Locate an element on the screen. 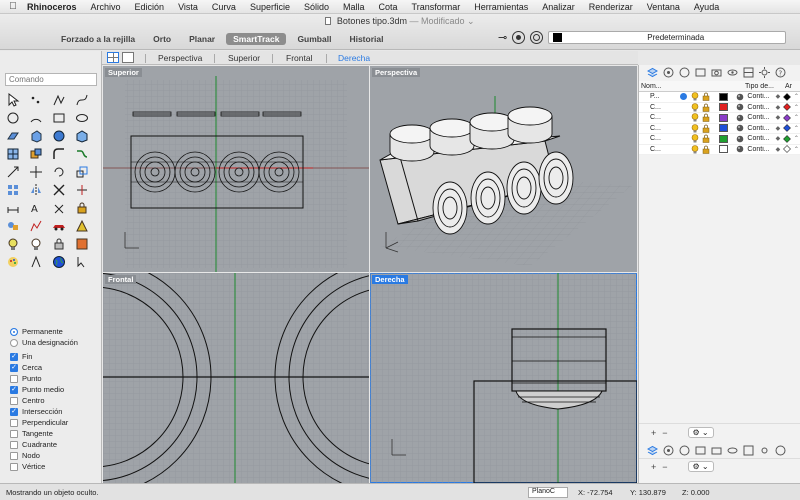 The width and height of the screenshot is (800, 500). osnap-near: ✓ Cerca is located at coordinates (26, 367).